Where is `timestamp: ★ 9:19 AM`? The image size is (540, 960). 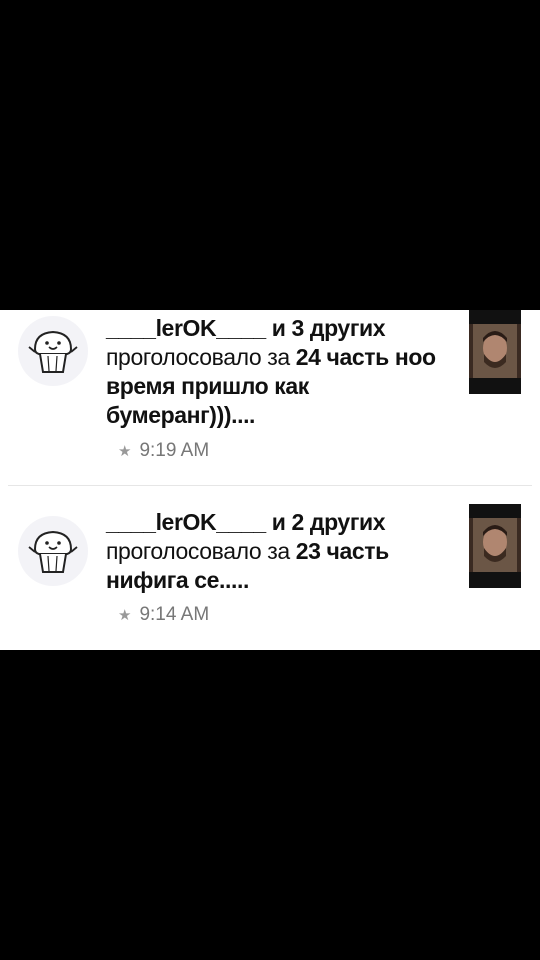 timestamp: ★ 9:19 AM is located at coordinates (163, 451).